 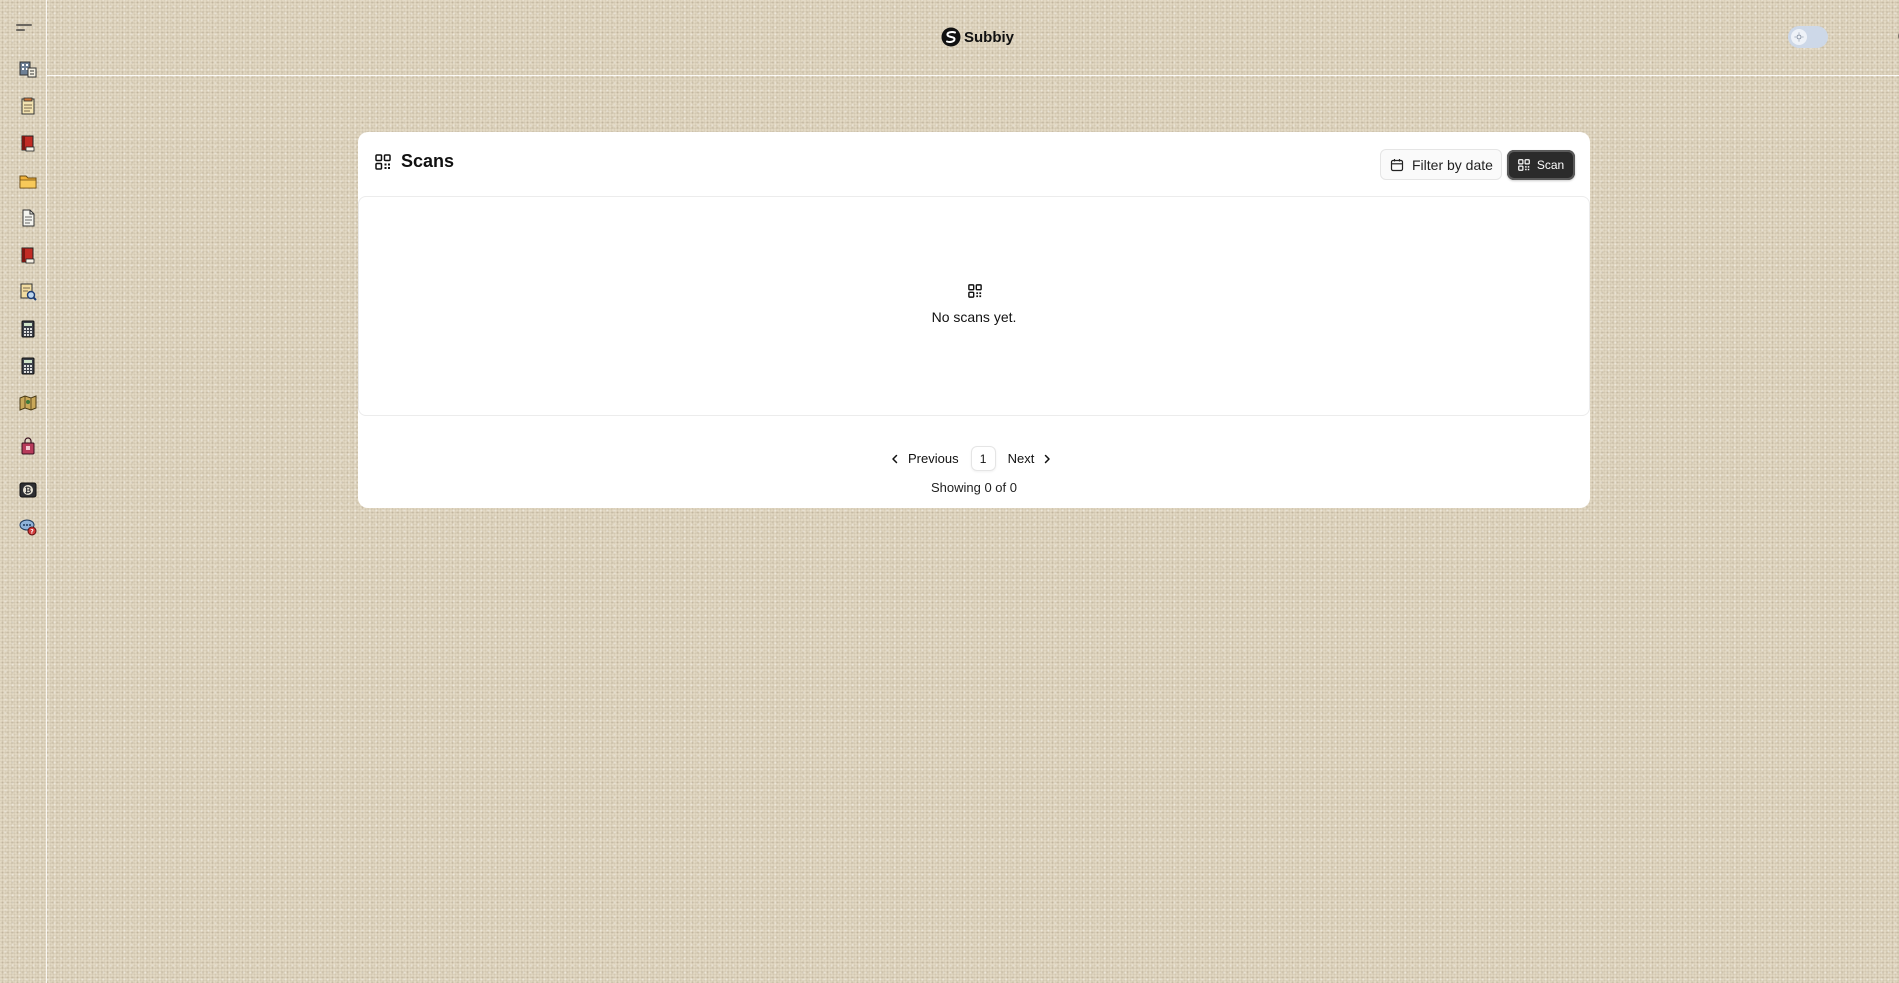 What do you see at coordinates (1048, 458) in the screenshot?
I see `chevron-right-icon` at bounding box center [1048, 458].